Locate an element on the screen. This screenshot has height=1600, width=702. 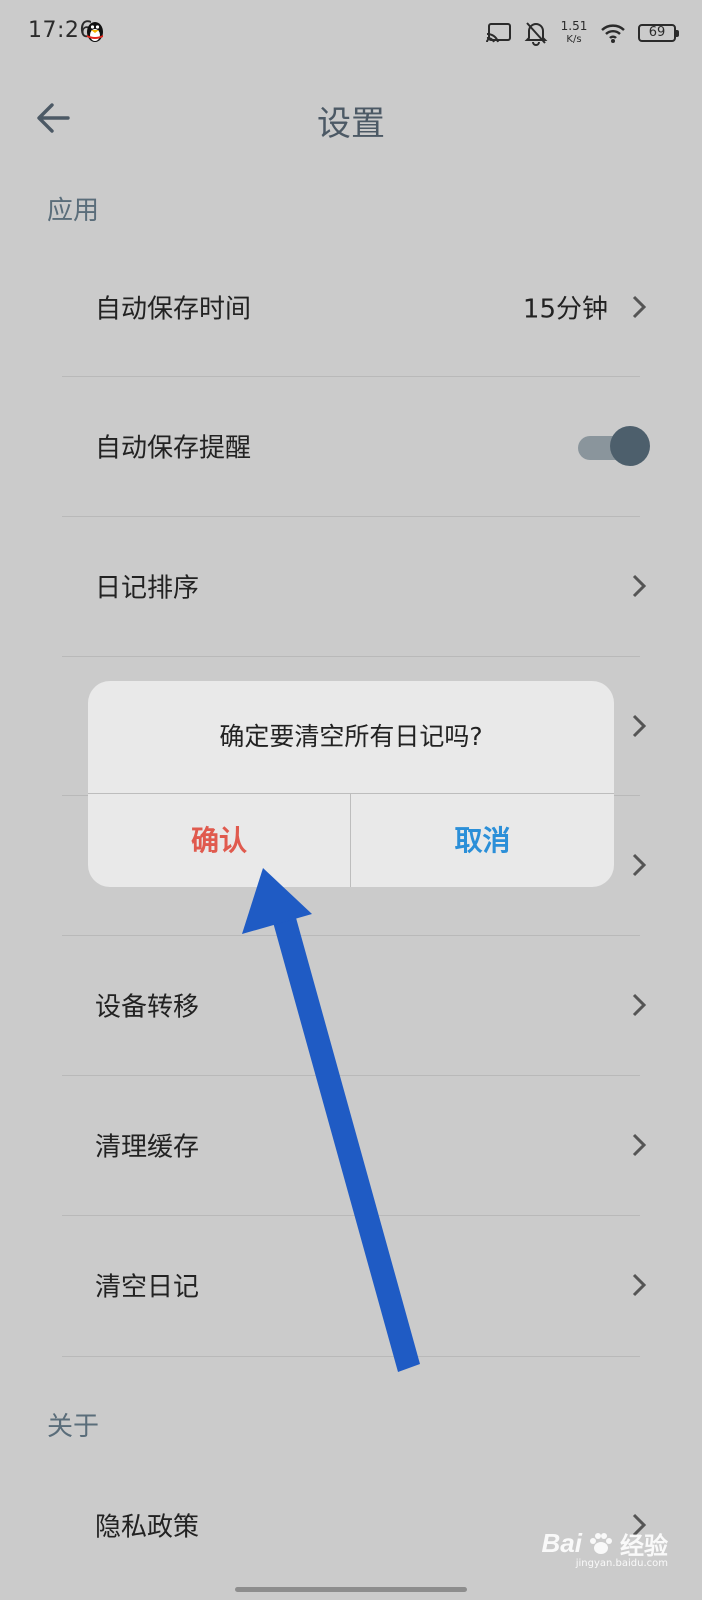
section-header-app: 应用 is located at coordinates (73, 211).